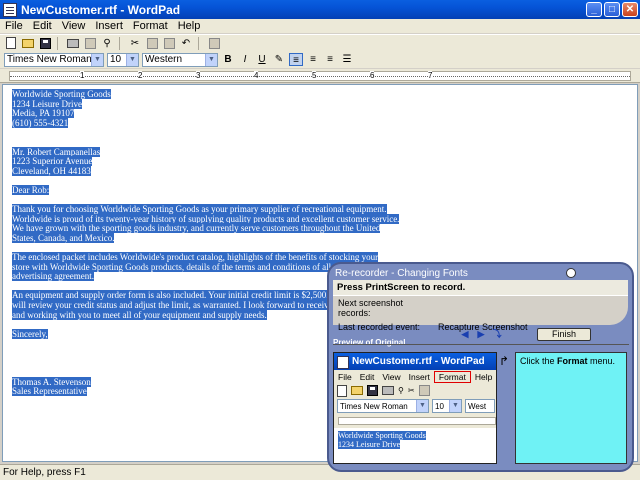 Image resolution: width=640 pixels, height=480 pixels. I want to click on align-left-icon: ≡, so click(296, 60).